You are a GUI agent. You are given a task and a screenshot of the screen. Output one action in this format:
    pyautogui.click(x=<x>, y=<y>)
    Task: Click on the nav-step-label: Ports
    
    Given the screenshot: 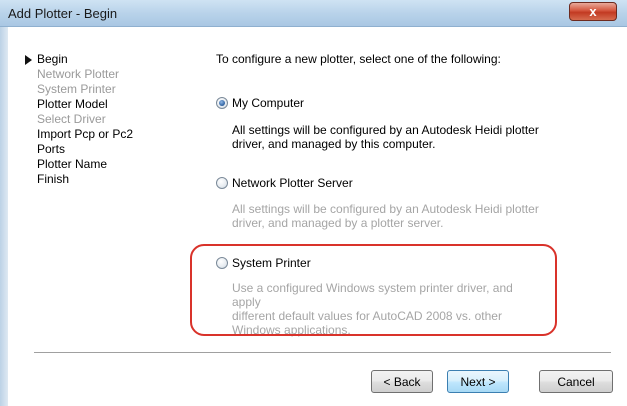 What is the action you would take?
    pyautogui.click(x=51, y=149)
    